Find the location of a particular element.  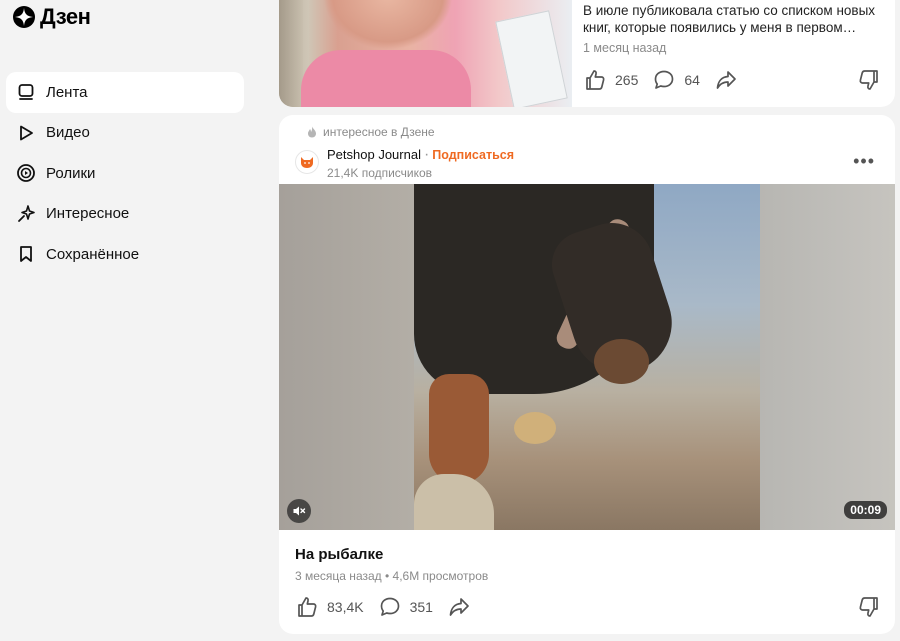

like-count: 265 is located at coordinates (627, 80).